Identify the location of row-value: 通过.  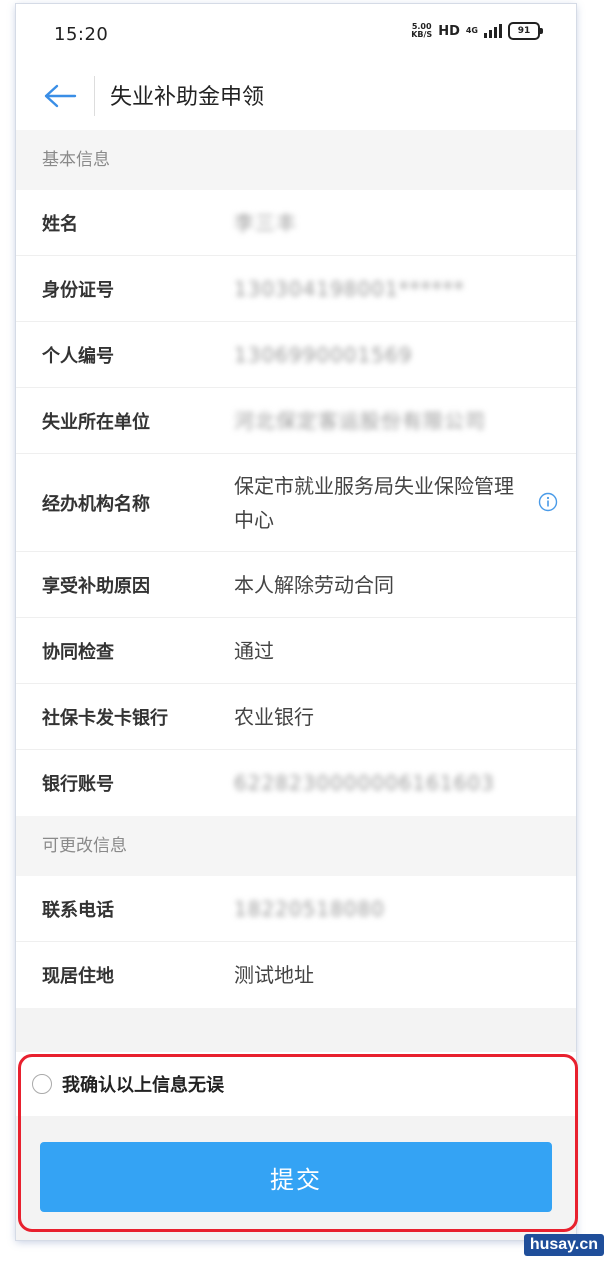
(254, 650).